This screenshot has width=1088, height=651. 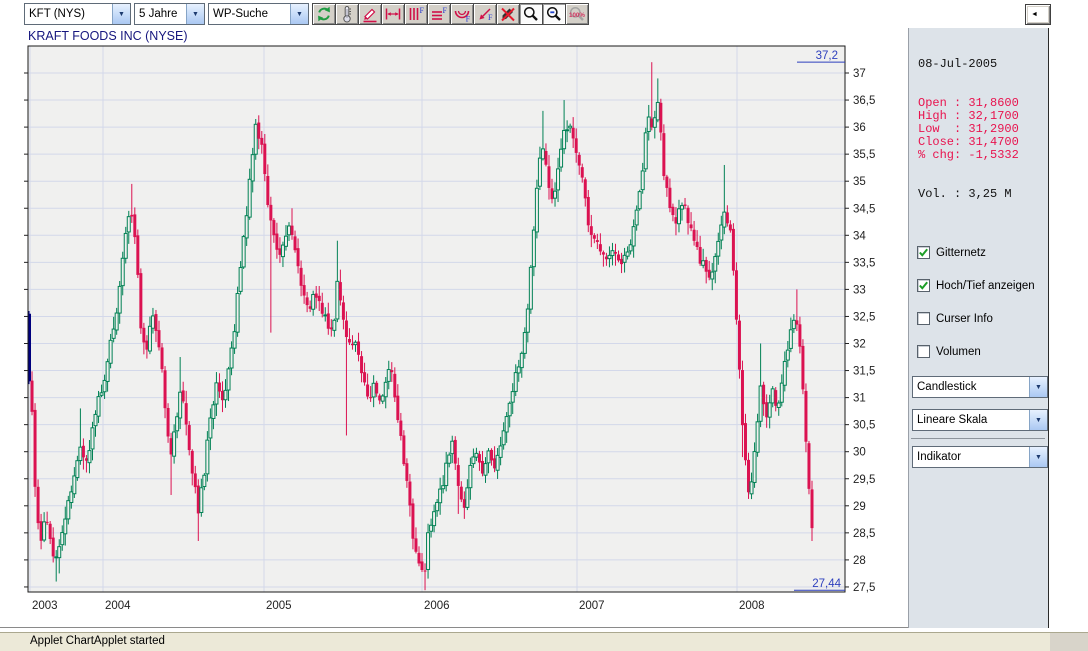 I want to click on thermometer-icon, so click(x=347, y=14).